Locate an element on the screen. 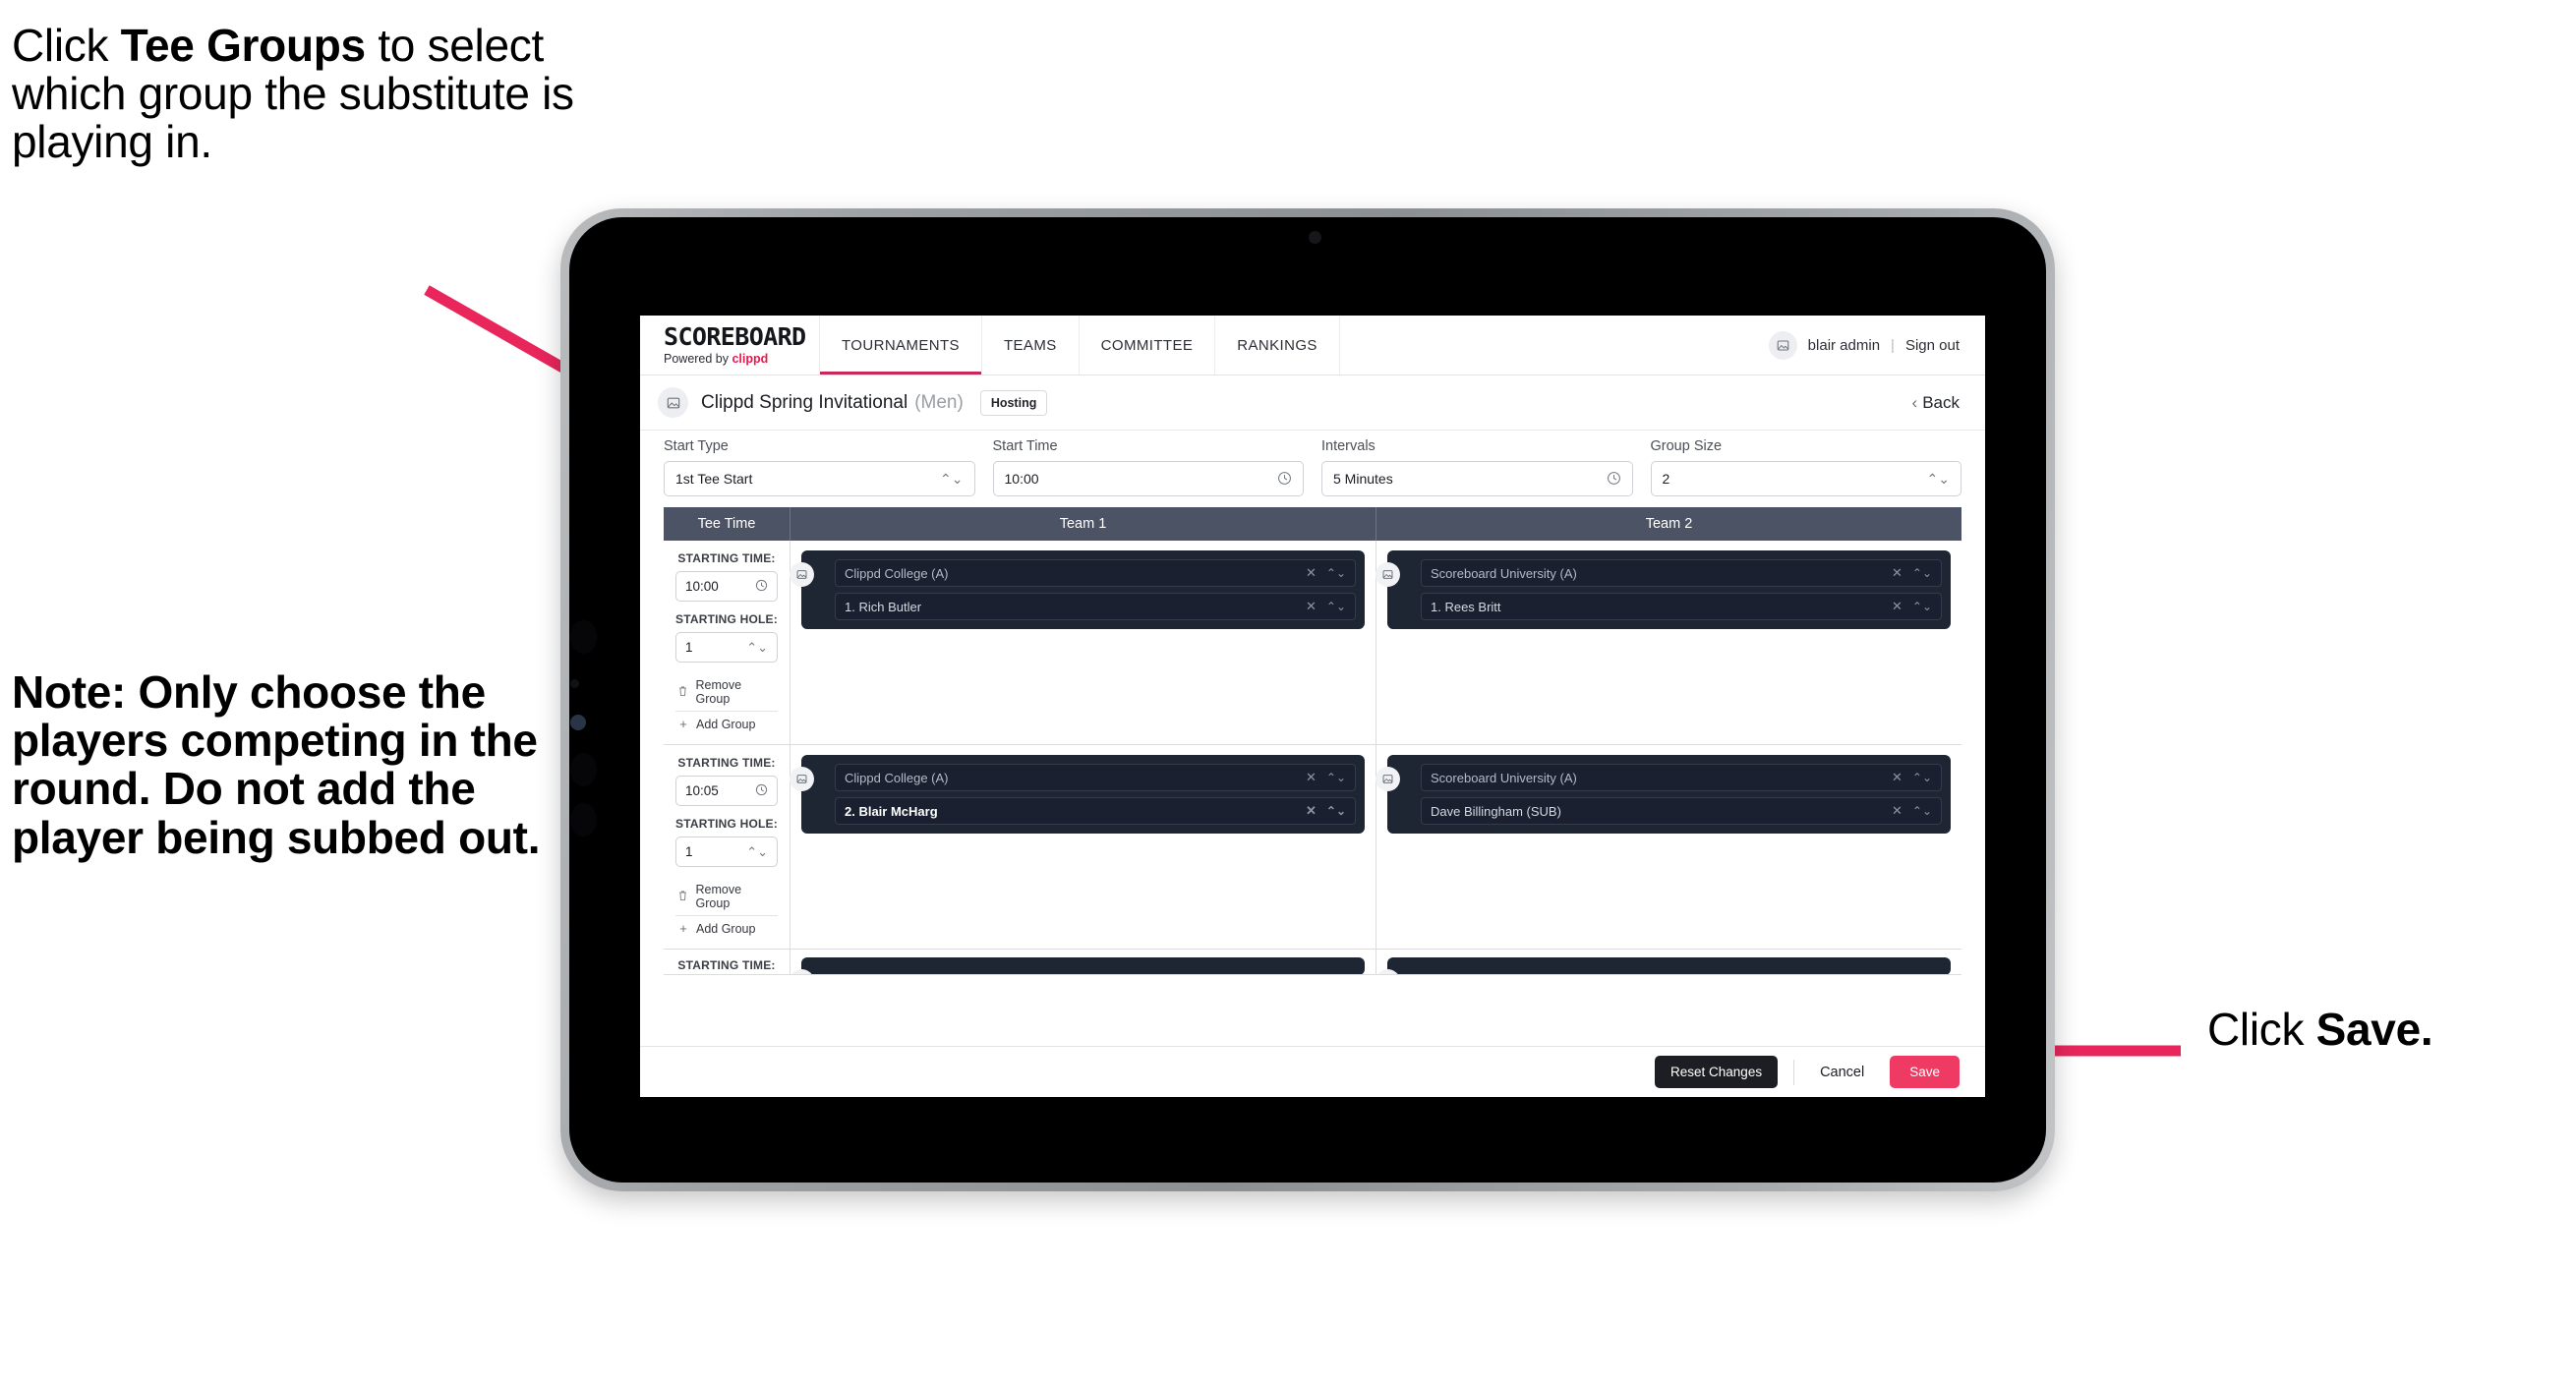 Image resolution: width=2576 pixels, height=1385 pixels. starting-time-input: 10:00 is located at coordinates (726, 586).